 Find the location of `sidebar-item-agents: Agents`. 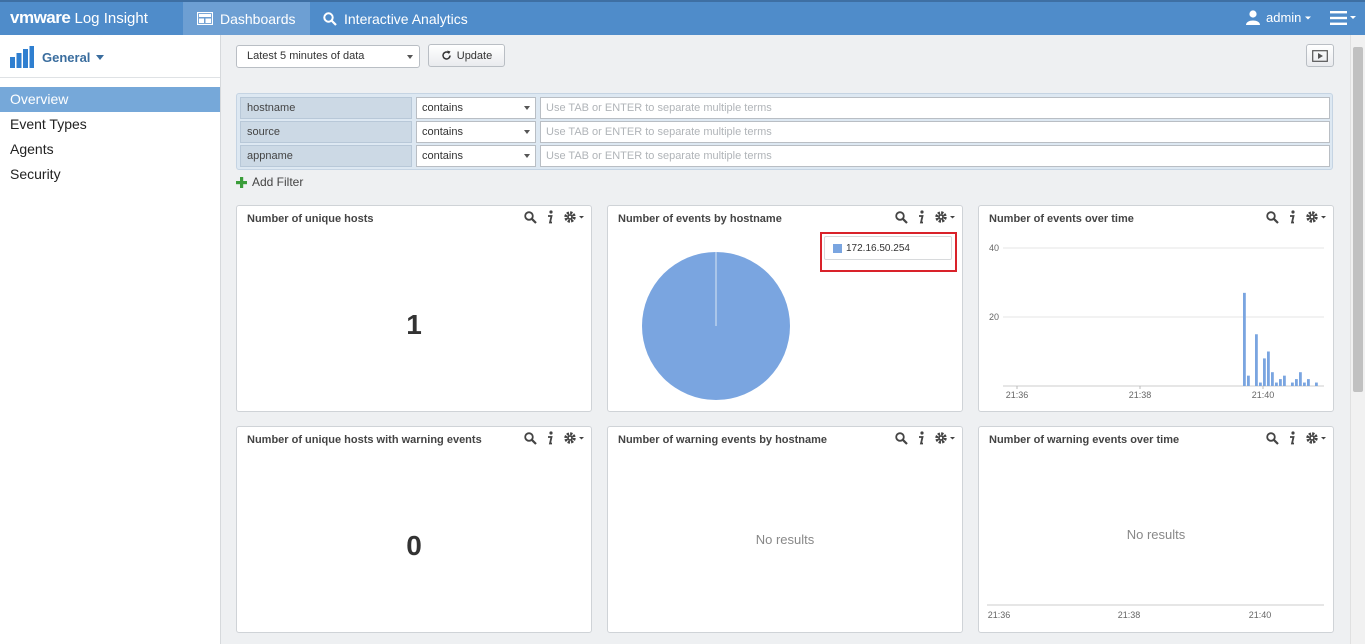

sidebar-item-agents: Agents is located at coordinates (110, 149).